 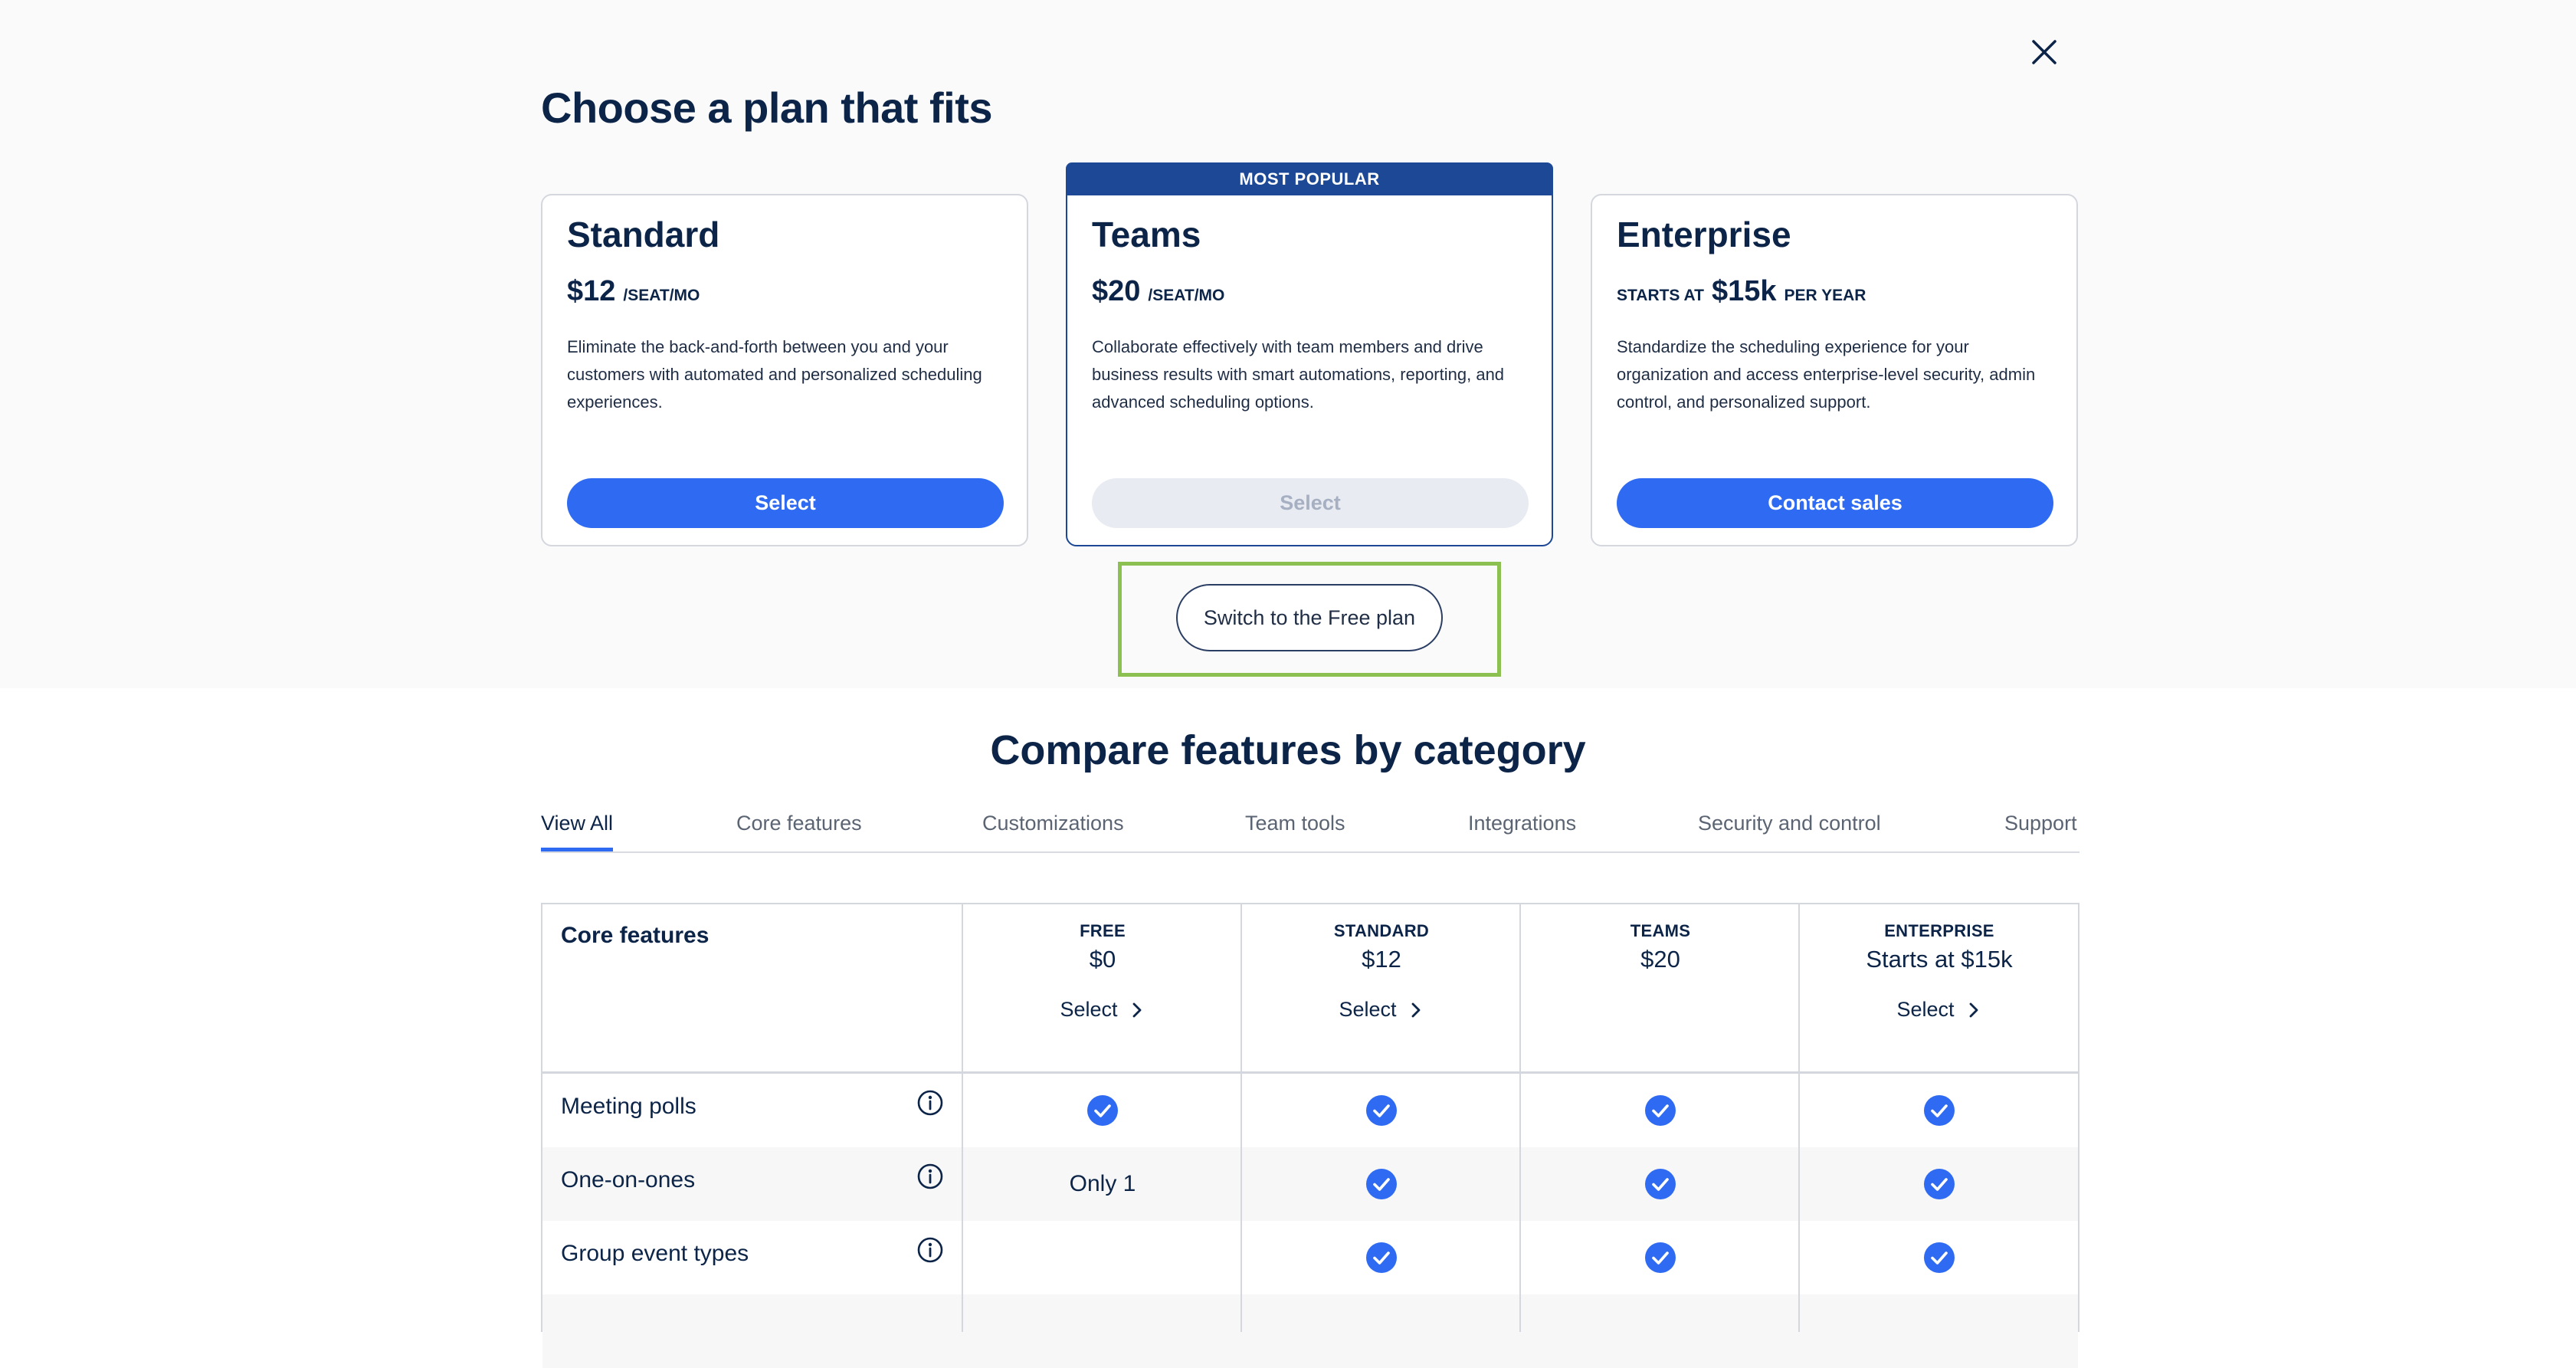 What do you see at coordinates (1940, 960) in the screenshot?
I see `column-price: Starts at $15k` at bounding box center [1940, 960].